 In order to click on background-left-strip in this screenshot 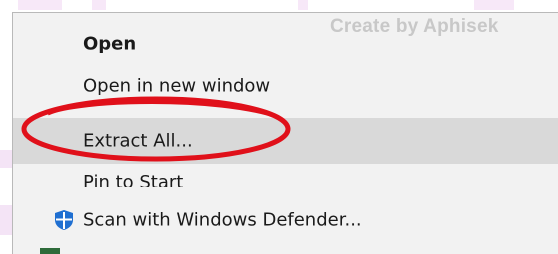, I will do `click(6, 127)`.